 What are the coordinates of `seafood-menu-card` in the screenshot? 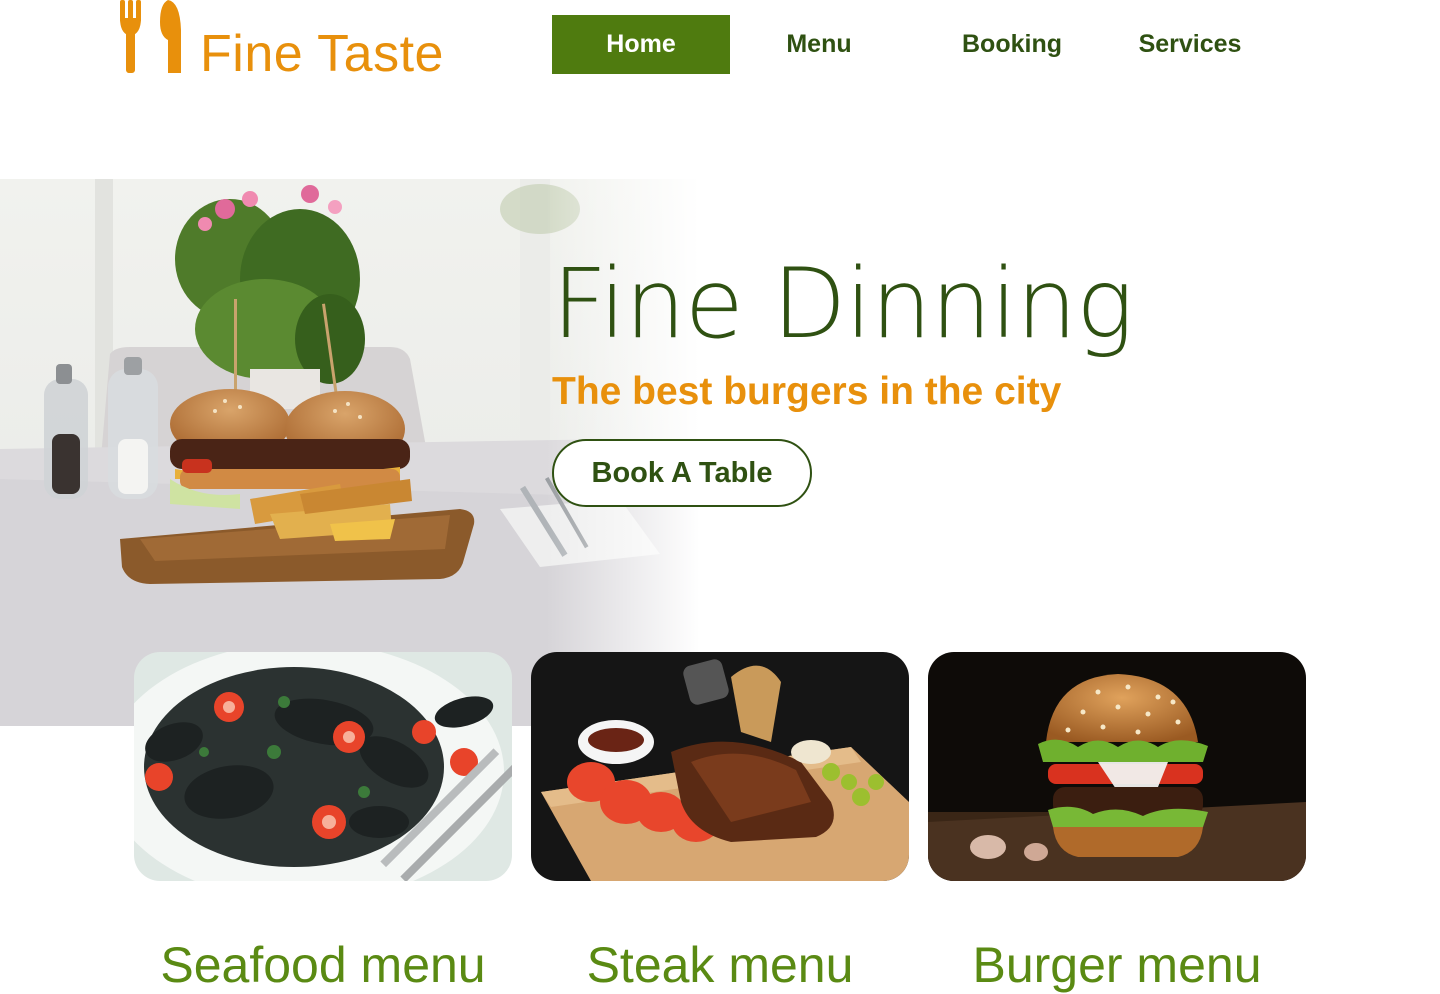 It's located at (323, 766).